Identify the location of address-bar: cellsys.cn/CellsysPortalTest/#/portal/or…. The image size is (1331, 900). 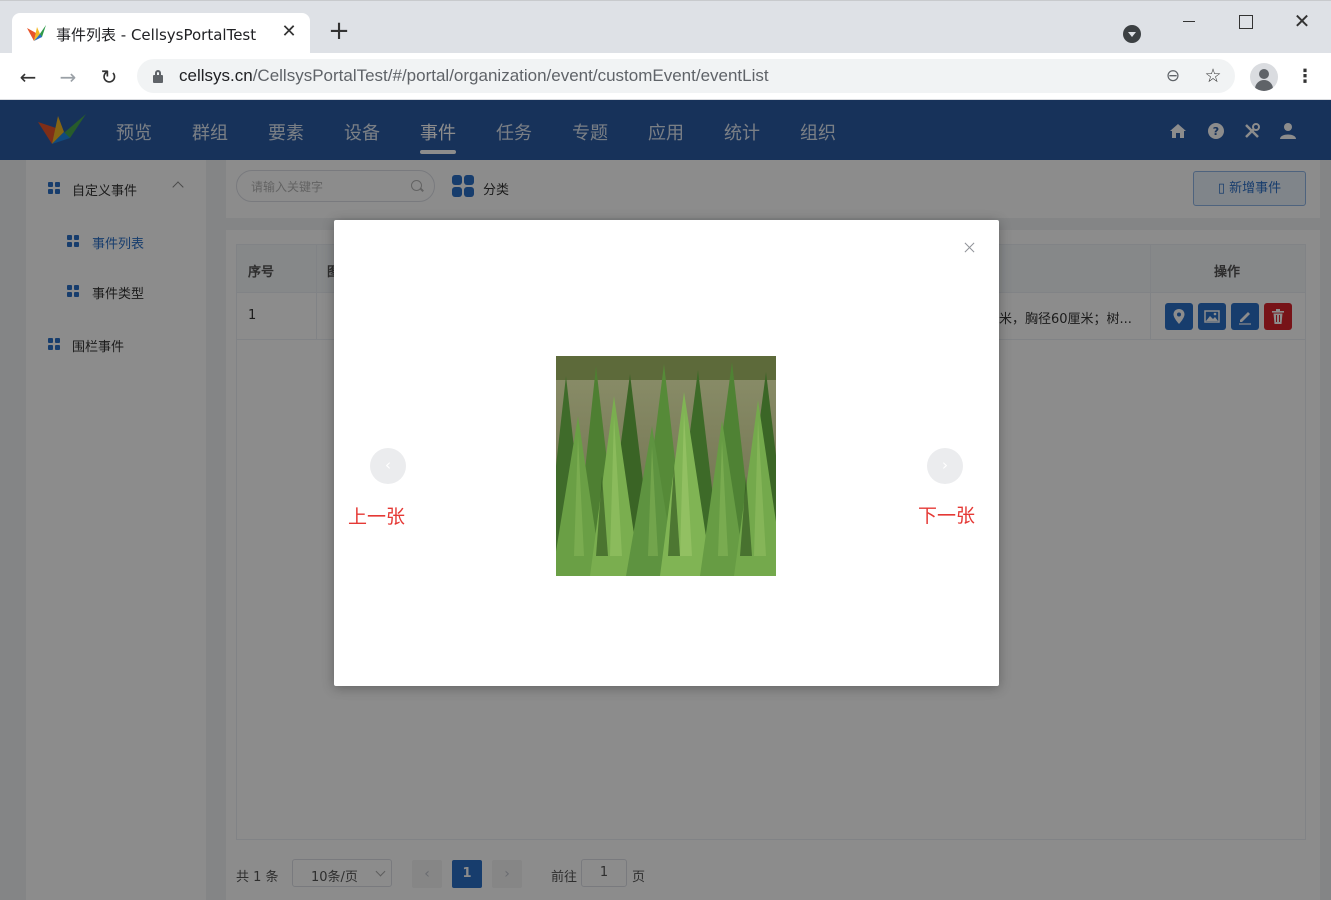
(686, 76).